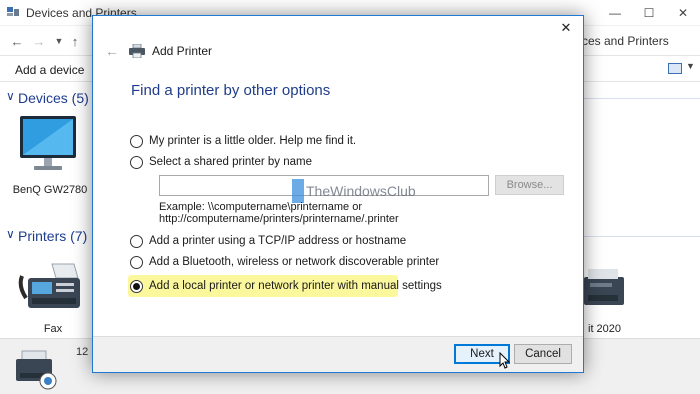 The width and height of the screenshot is (700, 394). What do you see at coordinates (136, 286) in the screenshot?
I see `radio-button-selected` at bounding box center [136, 286].